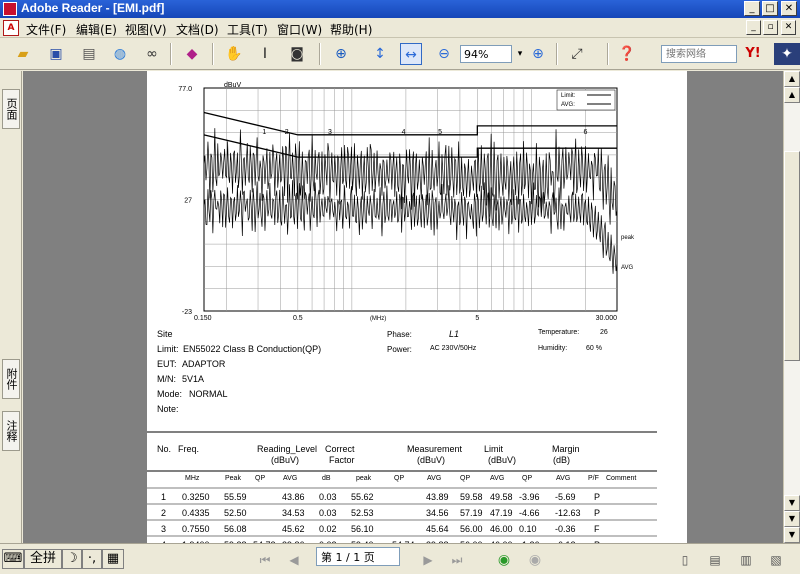 The image size is (800, 574). Describe the element at coordinates (792, 535) in the screenshot. I see `scroll-bottom-button: ▼` at that location.